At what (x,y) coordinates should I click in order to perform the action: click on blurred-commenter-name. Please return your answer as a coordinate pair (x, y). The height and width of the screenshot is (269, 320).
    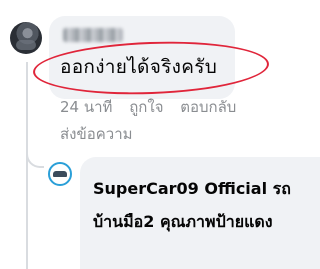
    Looking at the image, I should click on (93, 35).